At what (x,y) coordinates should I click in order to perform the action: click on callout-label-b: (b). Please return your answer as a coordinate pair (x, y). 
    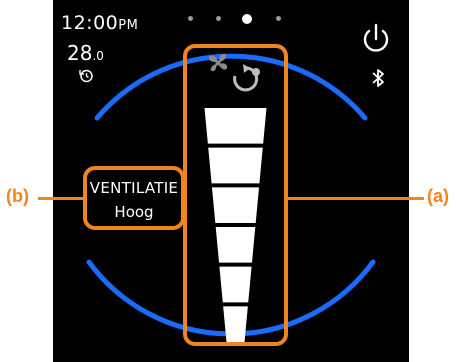
    Looking at the image, I should click on (17, 196).